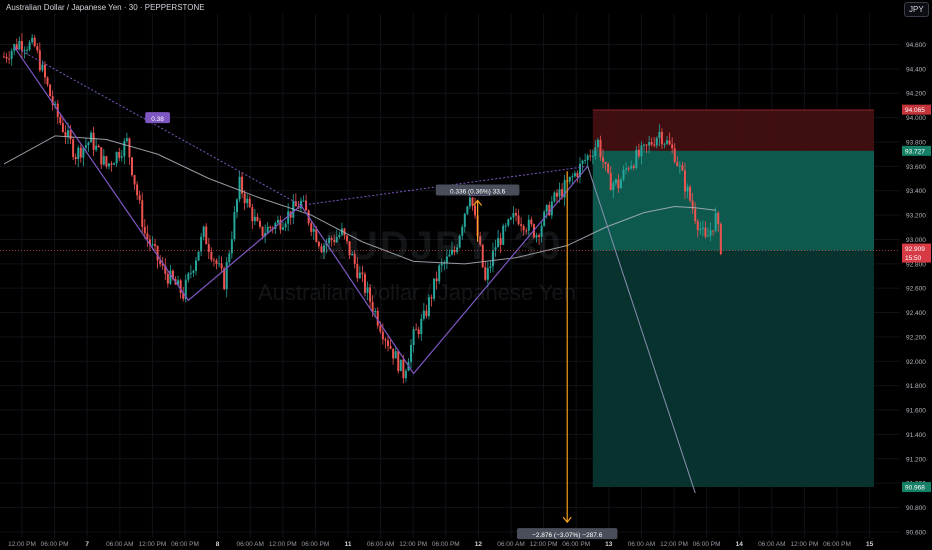 This screenshot has width=932, height=550. What do you see at coordinates (915, 110) in the screenshot?
I see `stop-price-label-text: 94.065` at bounding box center [915, 110].